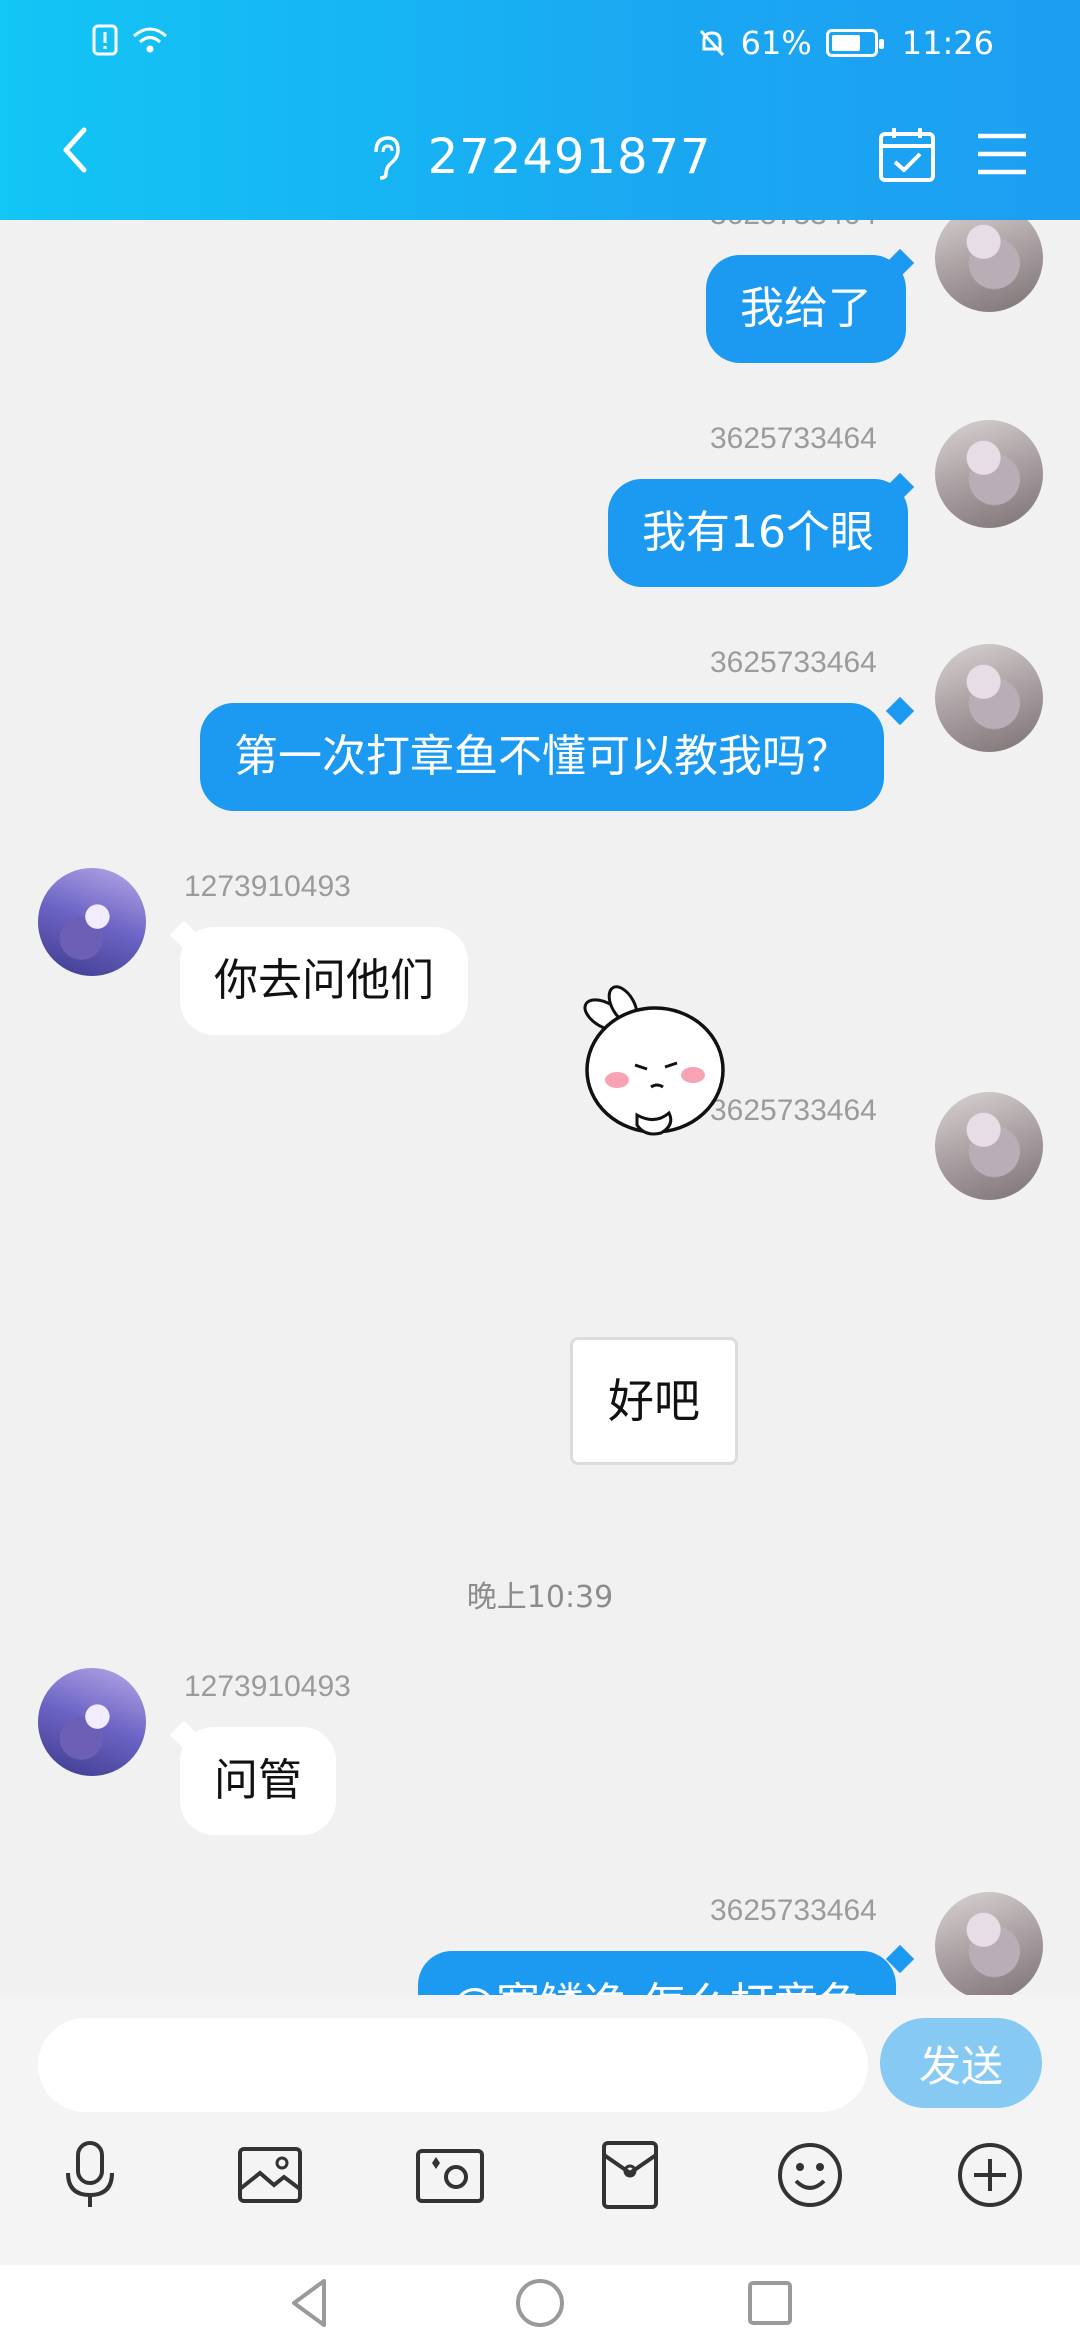 The image size is (1080, 2340). I want to click on message-bubble: 问管, so click(258, 1781).